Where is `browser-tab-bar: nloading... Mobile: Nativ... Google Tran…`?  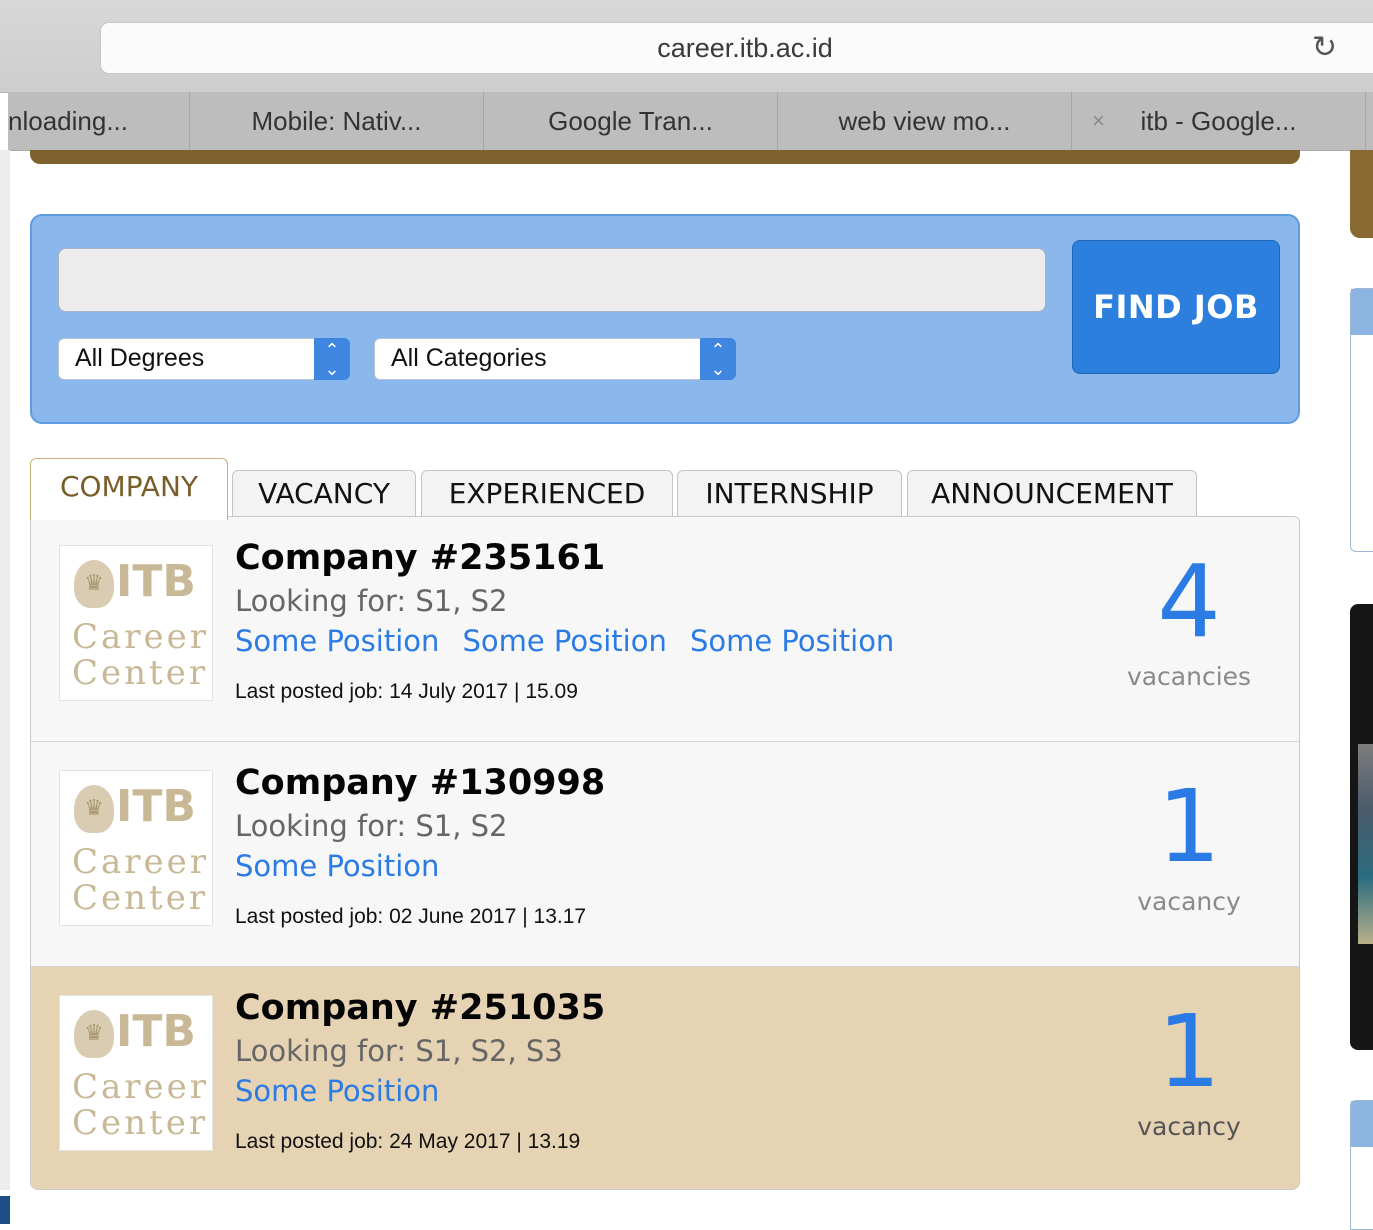 browser-tab-bar: nloading... Mobile: Nativ... Google Tran… is located at coordinates (690, 121).